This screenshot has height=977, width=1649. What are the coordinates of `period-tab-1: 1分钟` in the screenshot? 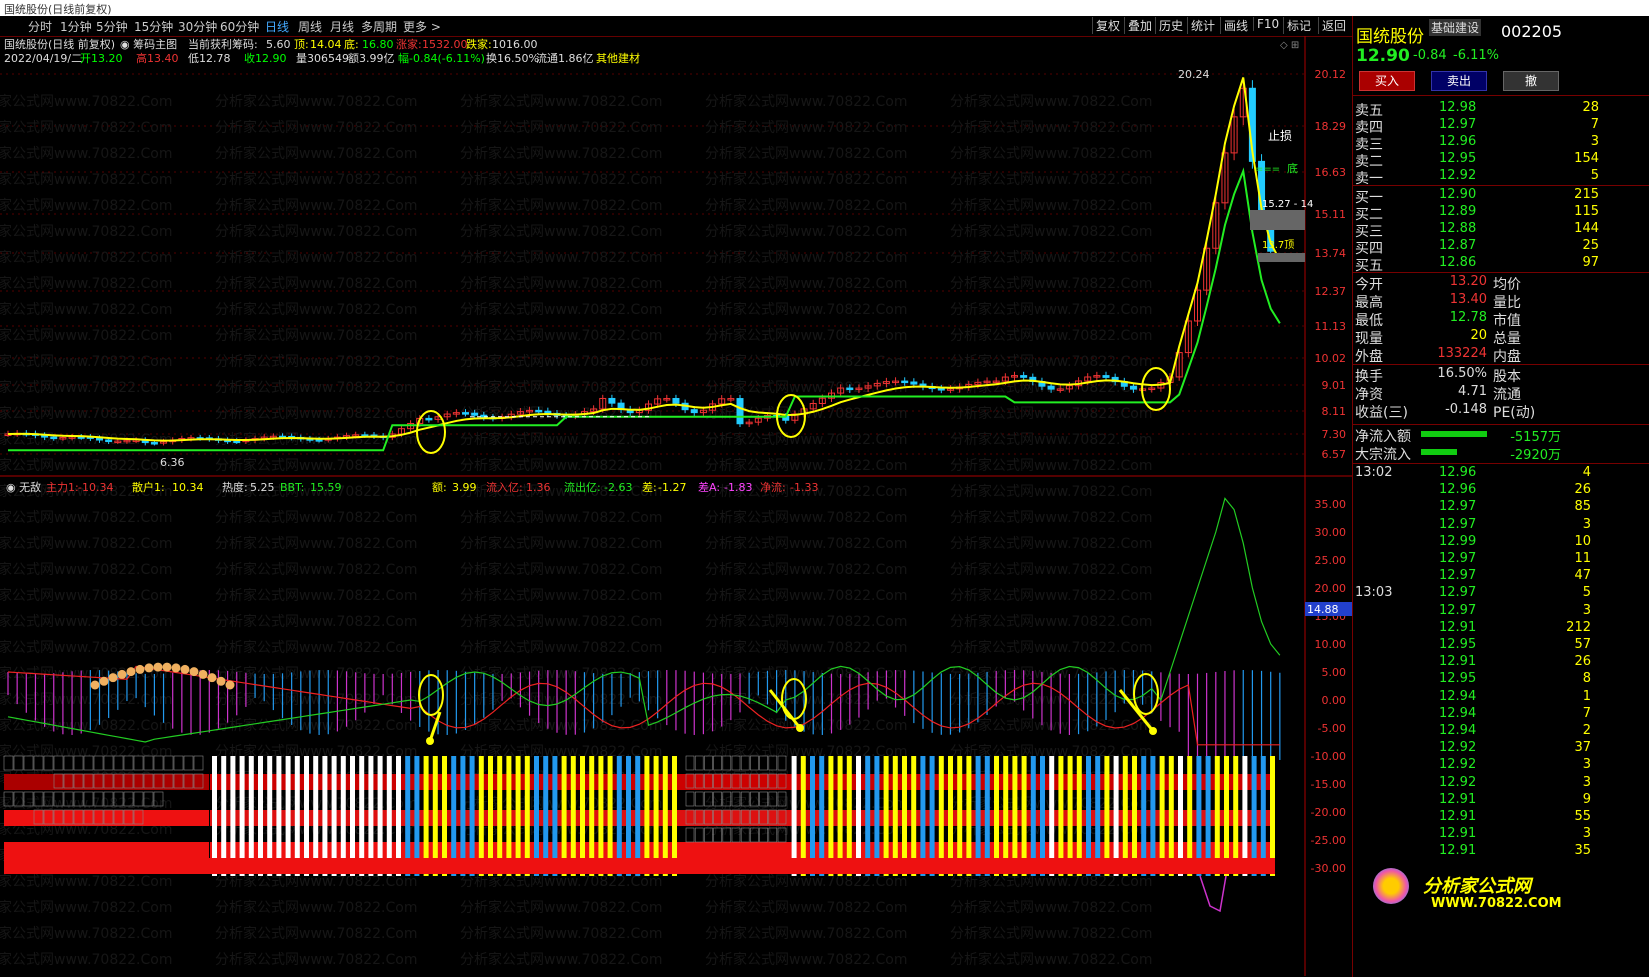 It's located at (76, 26).